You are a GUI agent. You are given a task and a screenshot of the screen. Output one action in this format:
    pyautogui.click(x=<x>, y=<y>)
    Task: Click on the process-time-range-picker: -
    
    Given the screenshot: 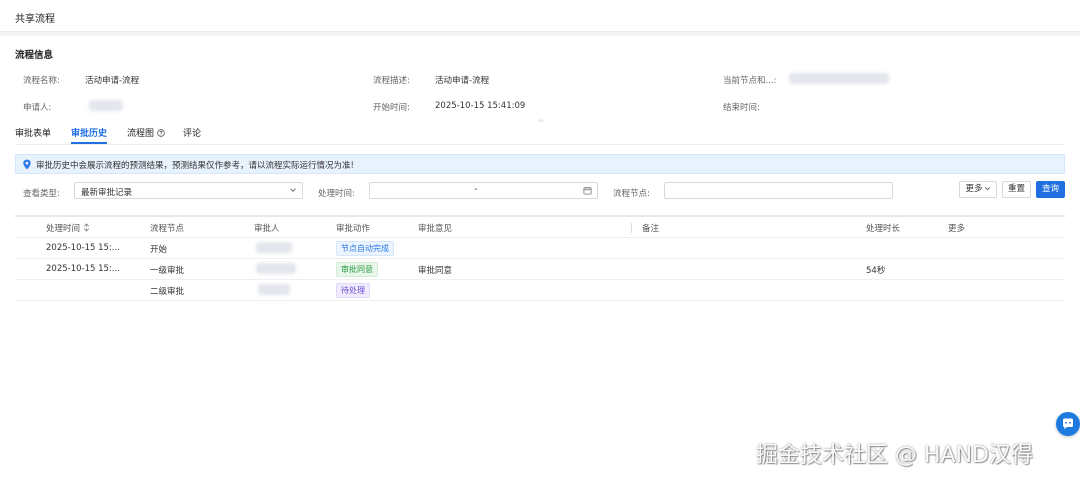 What is the action you would take?
    pyautogui.click(x=483, y=190)
    